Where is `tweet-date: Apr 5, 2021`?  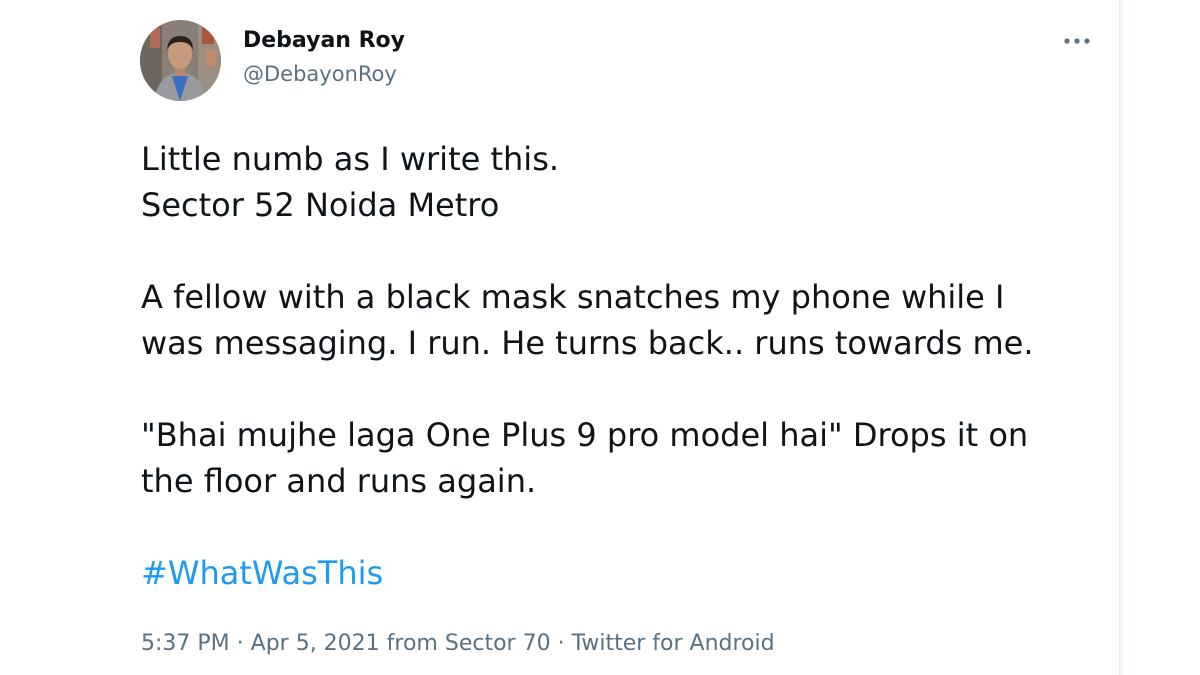
tweet-date: Apr 5, 2021 is located at coordinates (315, 643).